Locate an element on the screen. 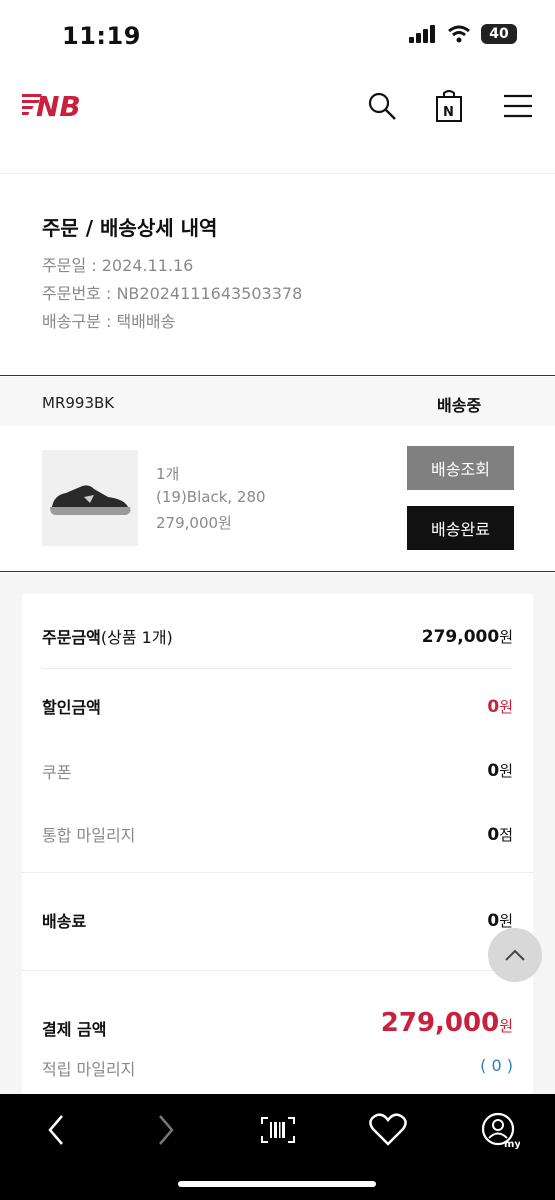 The height and width of the screenshot is (1200, 555). page-title: 주문 / 배송상세 내역 is located at coordinates (130, 228).